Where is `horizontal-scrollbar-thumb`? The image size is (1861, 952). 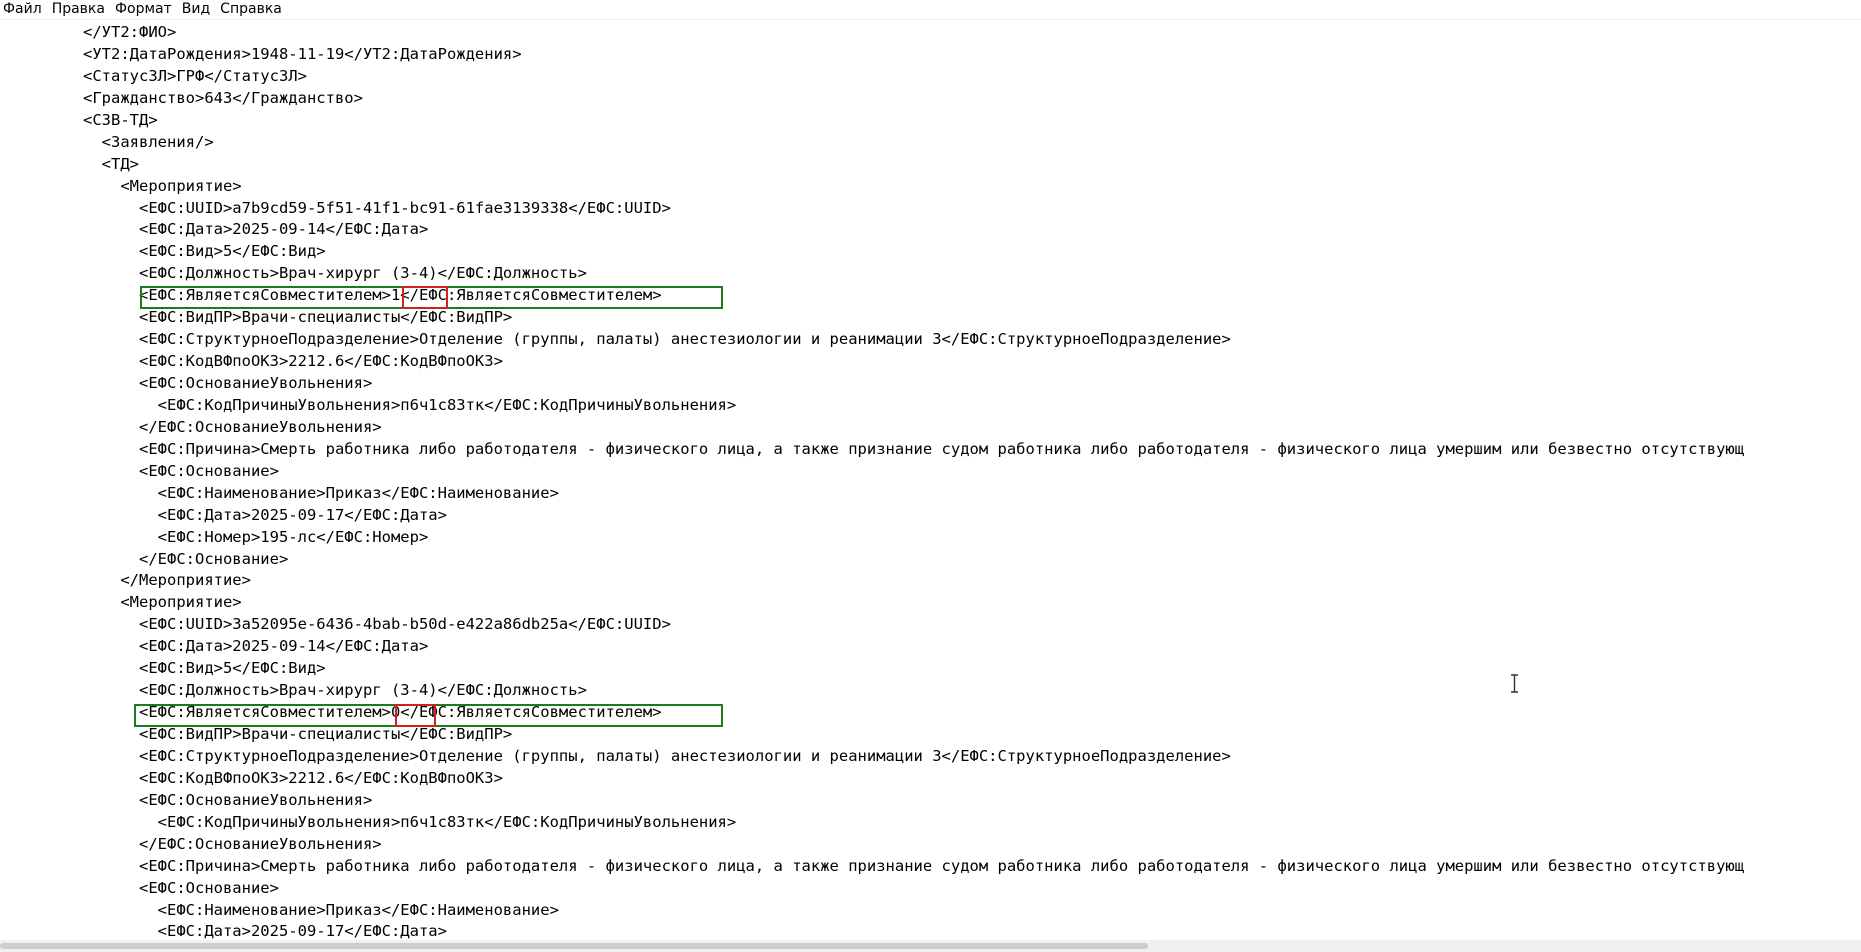
horizontal-scrollbar-thumb is located at coordinates (574, 946).